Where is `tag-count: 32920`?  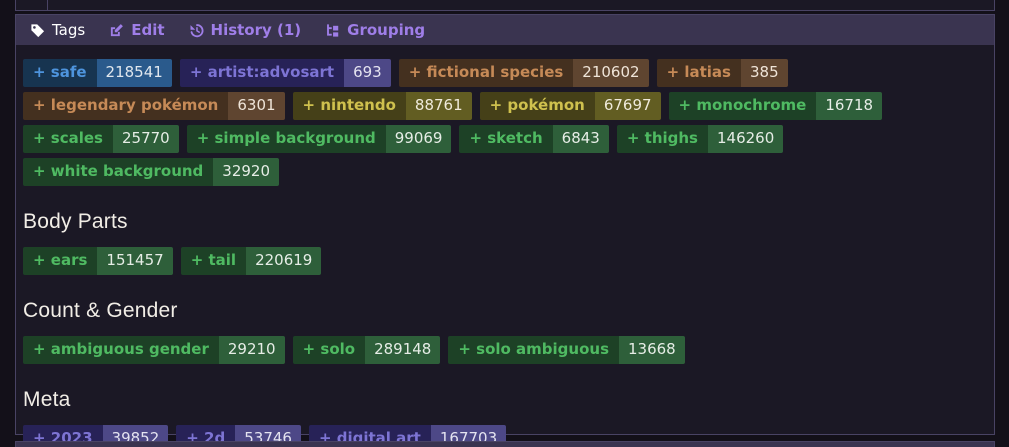
tag-count: 32920 is located at coordinates (246, 172).